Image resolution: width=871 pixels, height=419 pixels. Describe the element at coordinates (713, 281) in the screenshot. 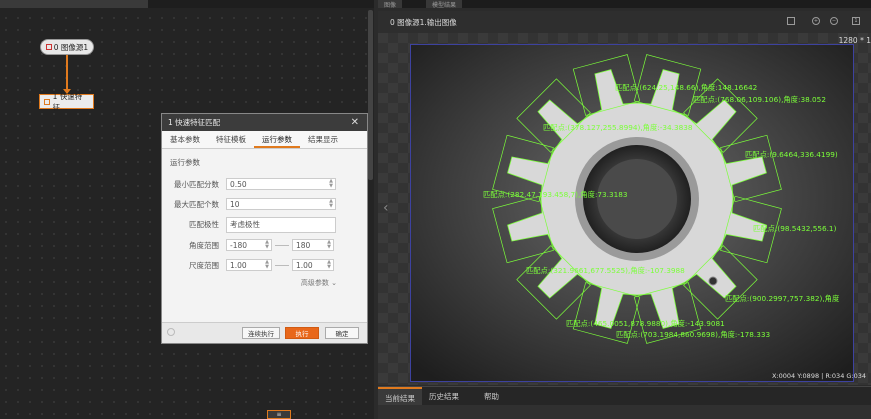

I see `hole` at that location.